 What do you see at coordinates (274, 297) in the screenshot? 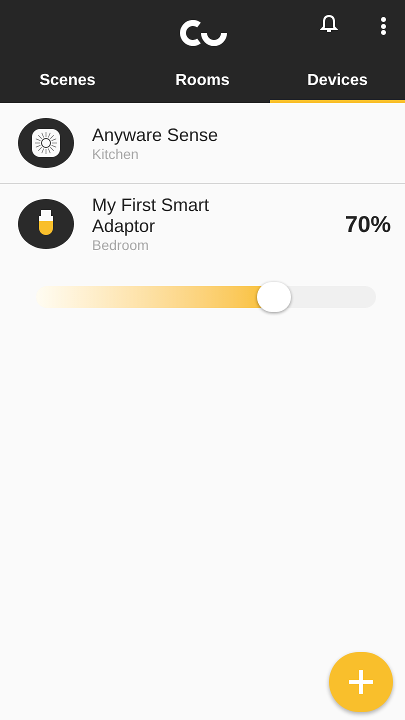
I see `slider-thumb` at bounding box center [274, 297].